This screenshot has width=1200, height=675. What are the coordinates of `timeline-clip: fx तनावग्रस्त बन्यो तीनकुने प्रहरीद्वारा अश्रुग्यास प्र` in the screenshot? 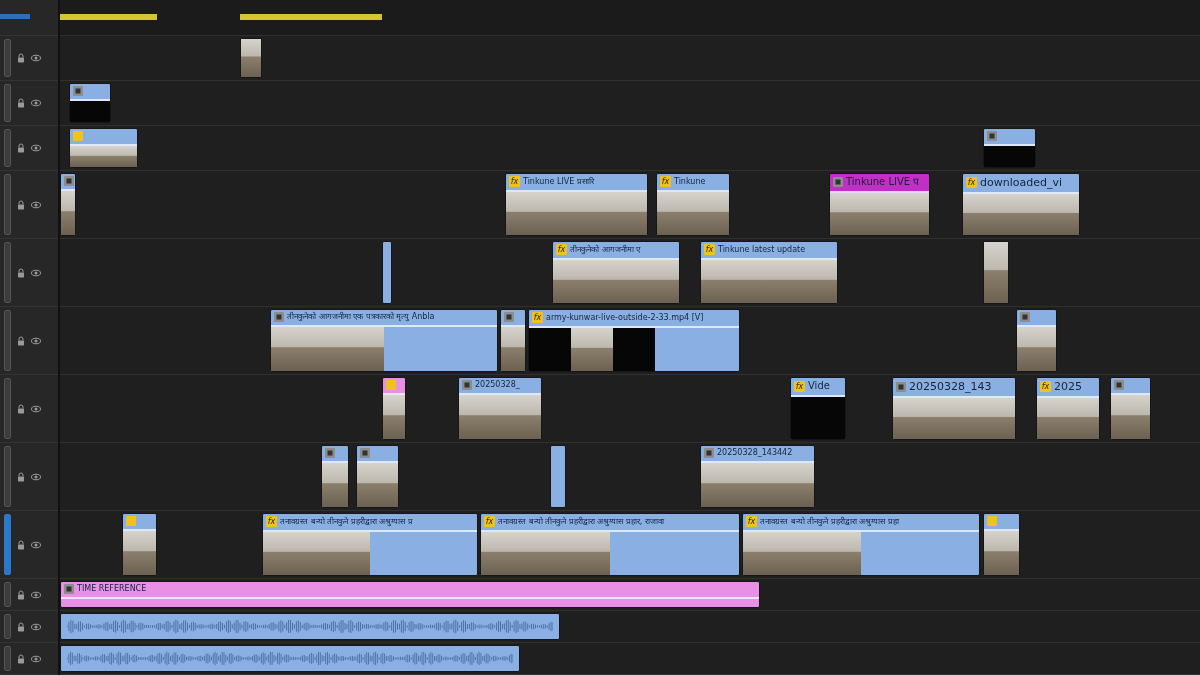 It's located at (370, 544).